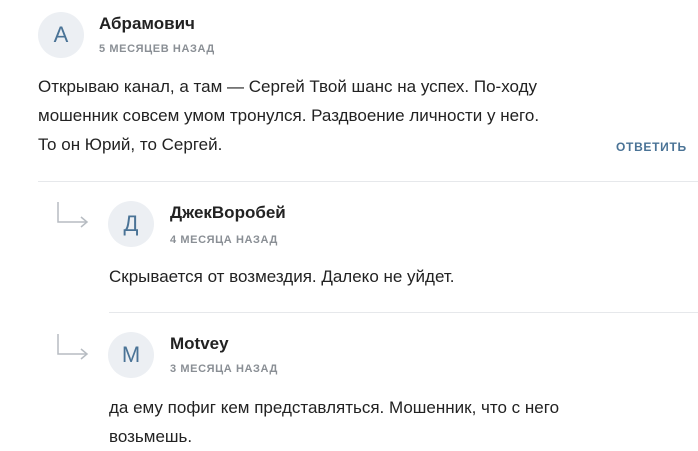 This screenshot has width=698, height=451. Describe the element at coordinates (228, 213) in the screenshot. I see `comment-author: ДжекВоробей` at that location.